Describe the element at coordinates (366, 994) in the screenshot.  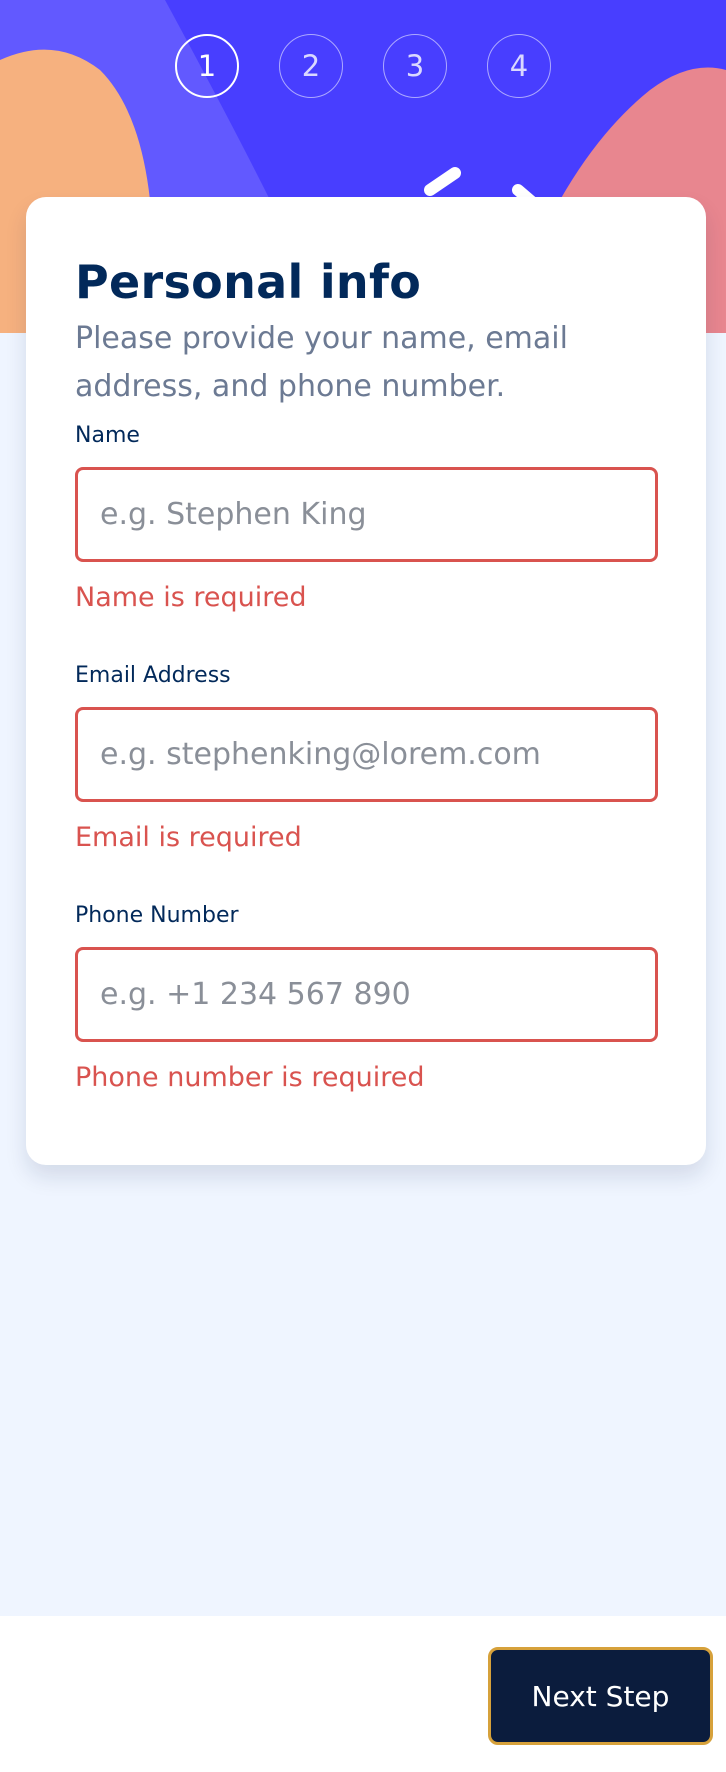
I see `phone-input` at that location.